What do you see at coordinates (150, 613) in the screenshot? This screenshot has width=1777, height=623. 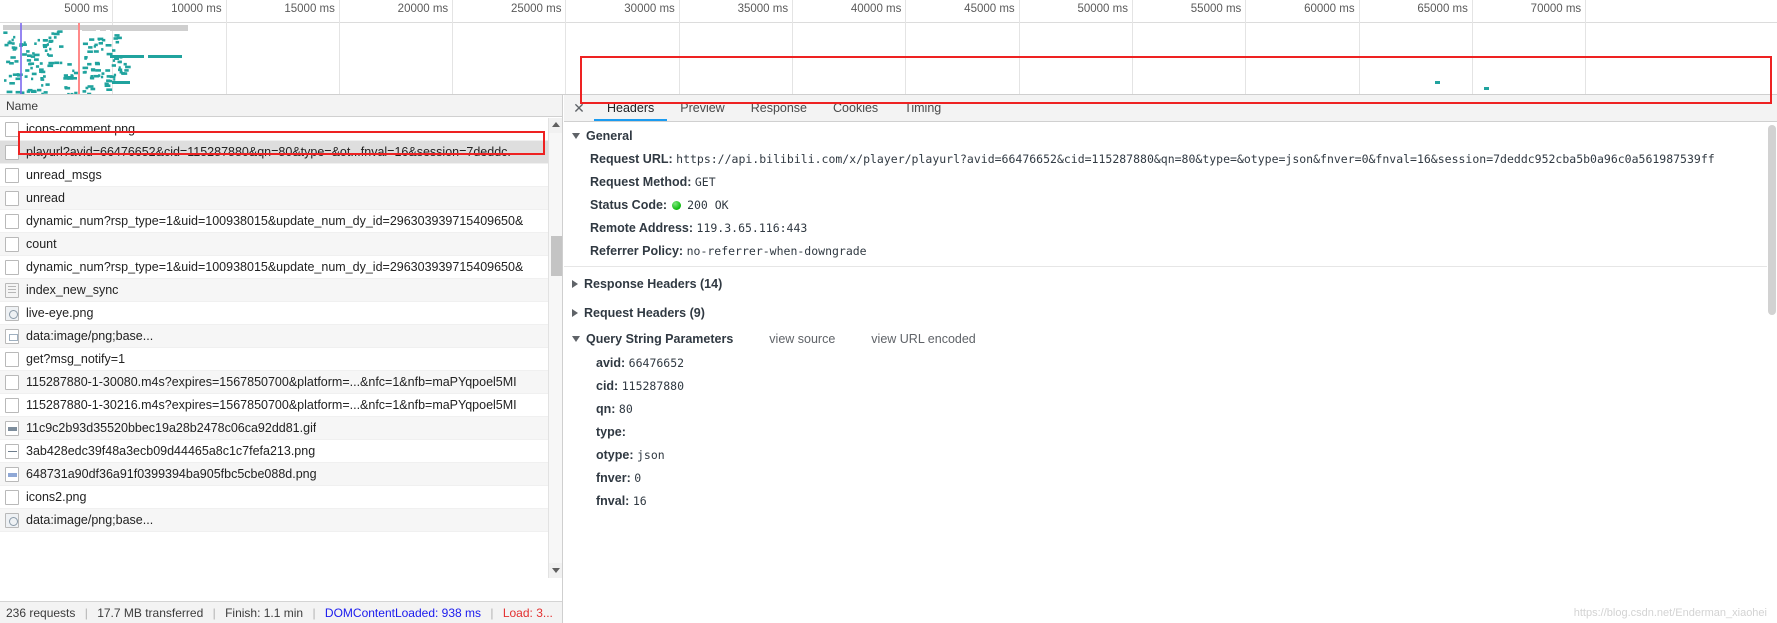 I see `status-transferred: 17.7 MB transferred` at bounding box center [150, 613].